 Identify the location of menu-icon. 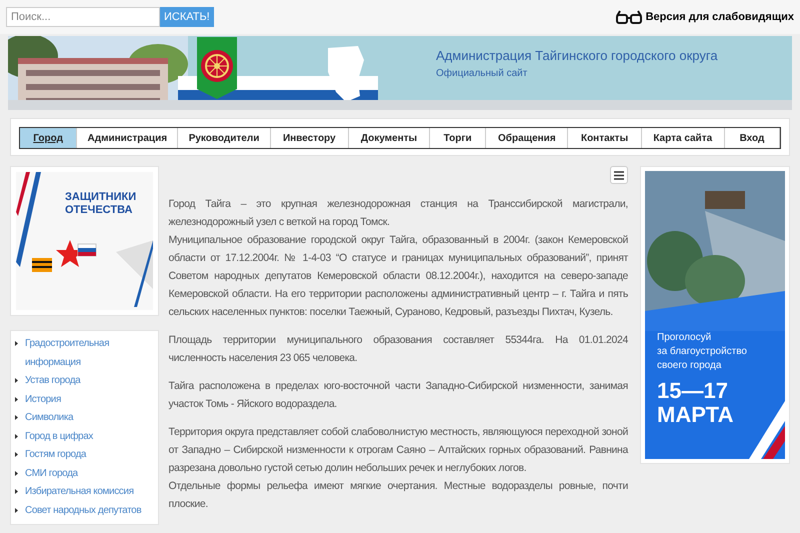
(619, 175).